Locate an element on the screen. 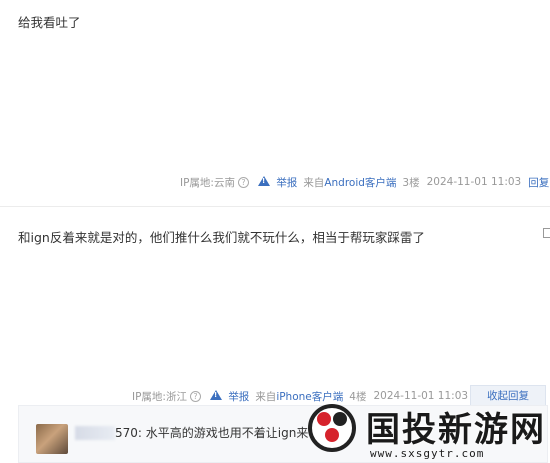  client-source: 来自Android客户端 is located at coordinates (349, 182).